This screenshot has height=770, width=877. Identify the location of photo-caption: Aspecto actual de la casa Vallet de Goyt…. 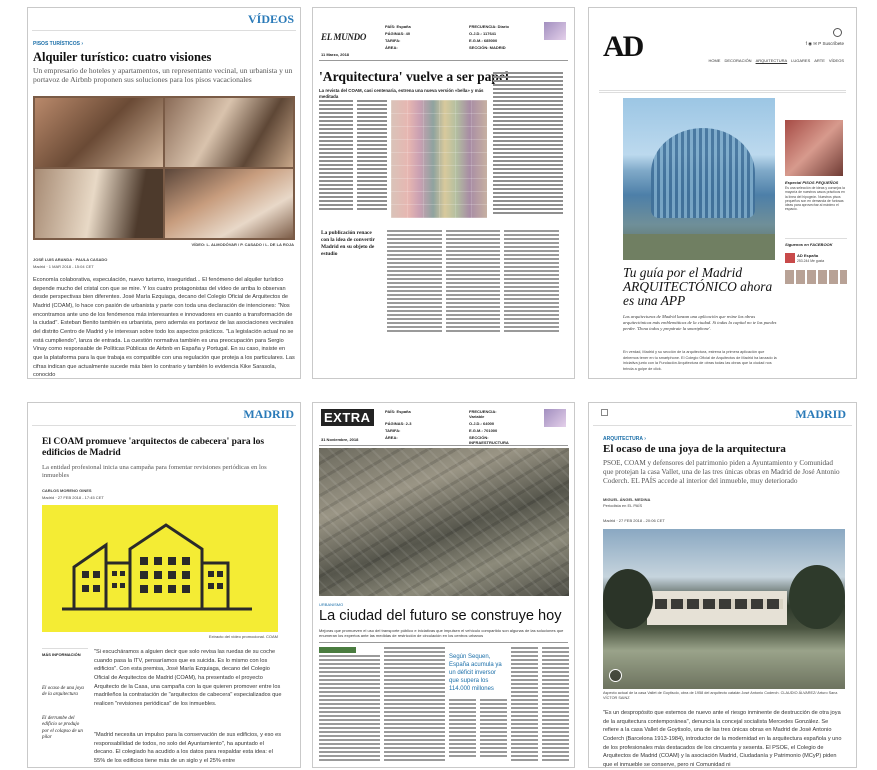
(721, 695).